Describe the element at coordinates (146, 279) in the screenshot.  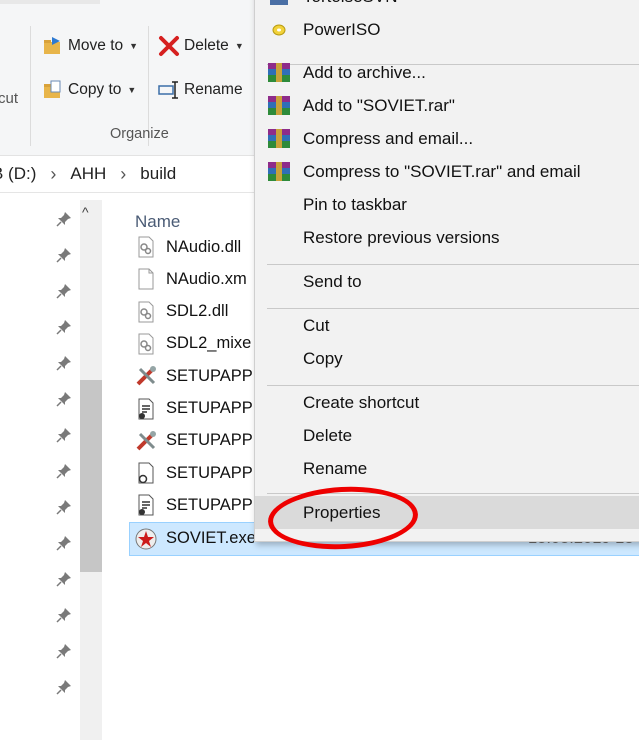
I see `document-icon` at that location.